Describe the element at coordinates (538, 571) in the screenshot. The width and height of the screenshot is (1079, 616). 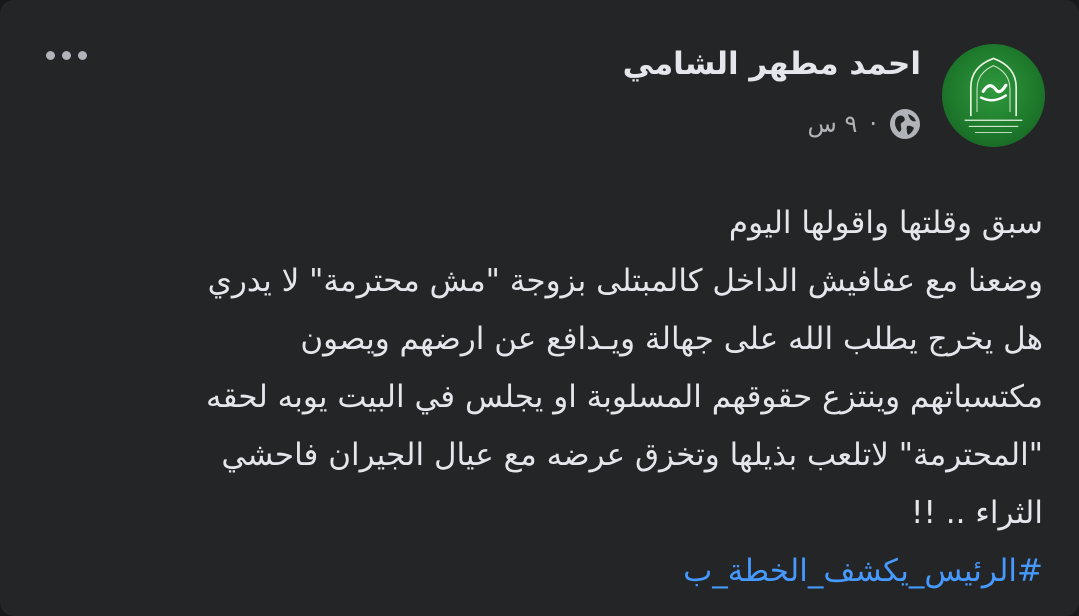
I see `hashtag-line: #الرئيس_يكشف_الخطة_ب` at that location.